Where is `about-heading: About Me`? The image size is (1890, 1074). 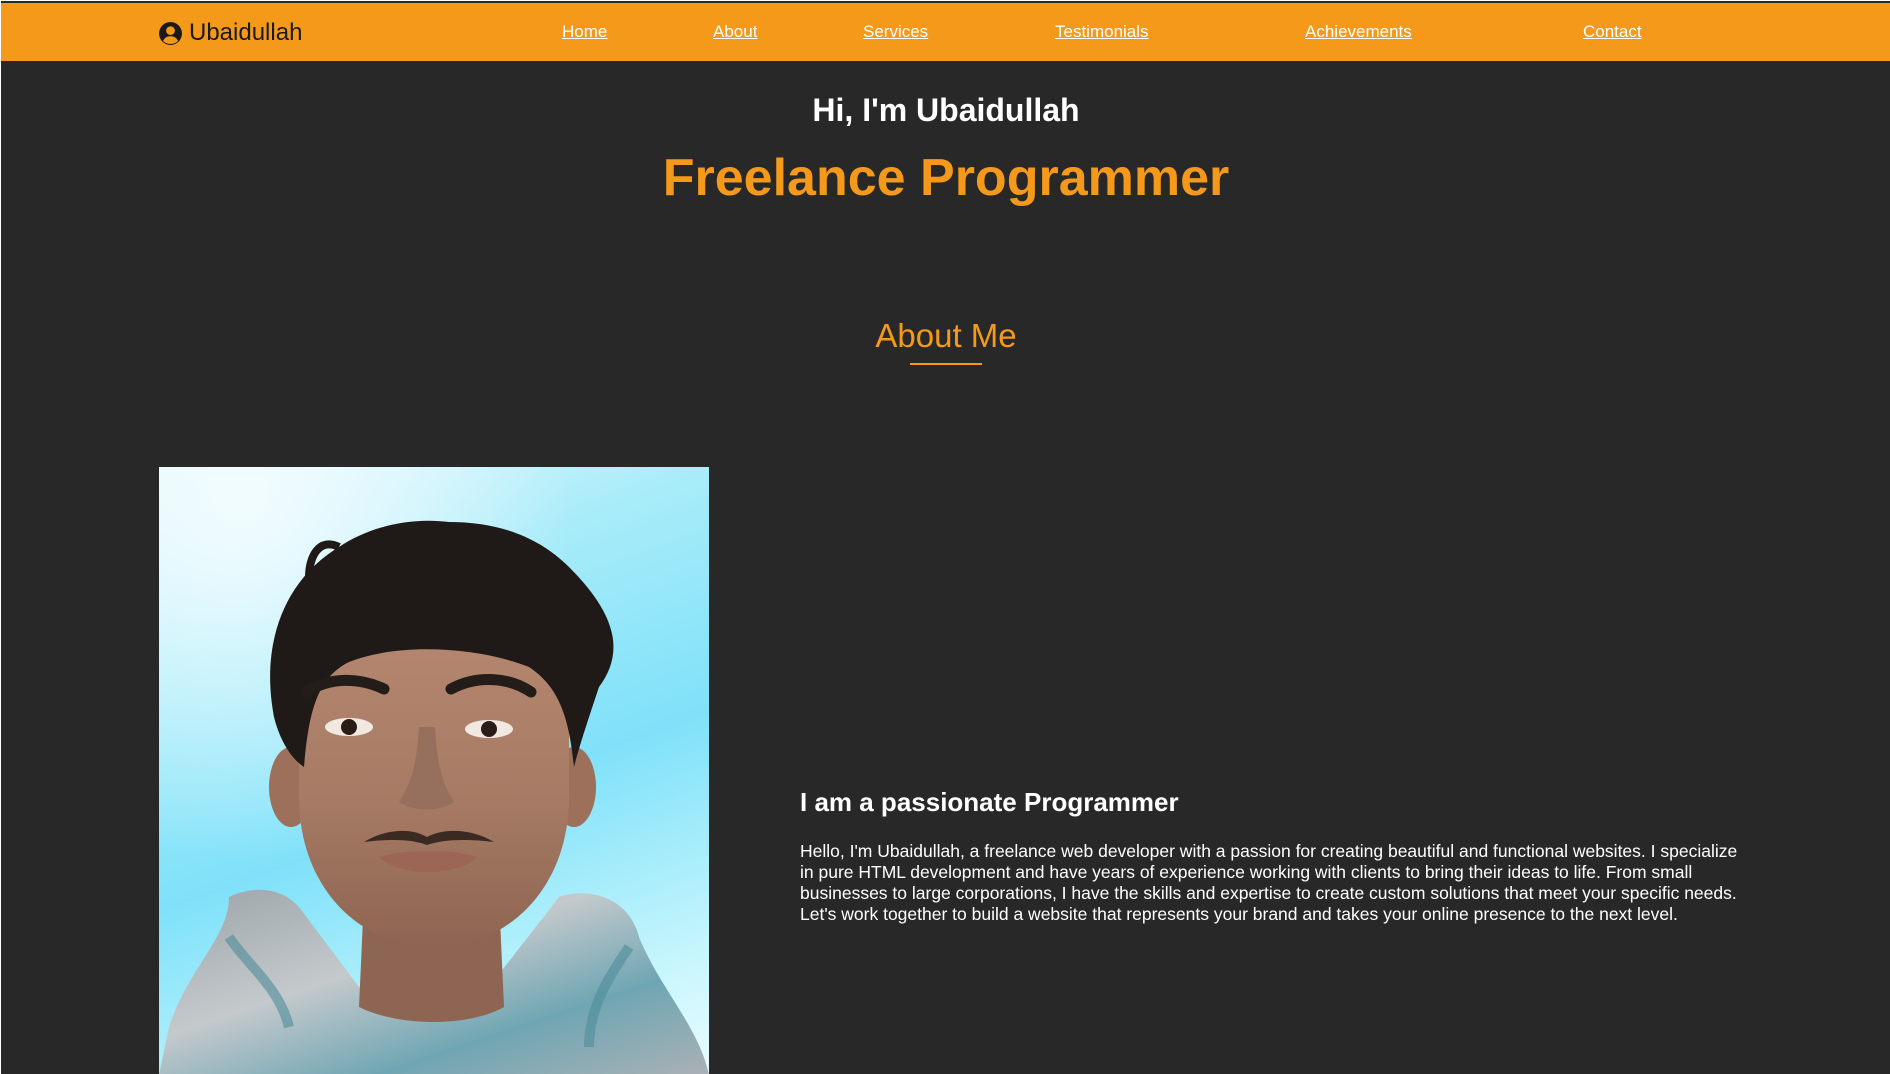 about-heading: About Me is located at coordinates (946, 335).